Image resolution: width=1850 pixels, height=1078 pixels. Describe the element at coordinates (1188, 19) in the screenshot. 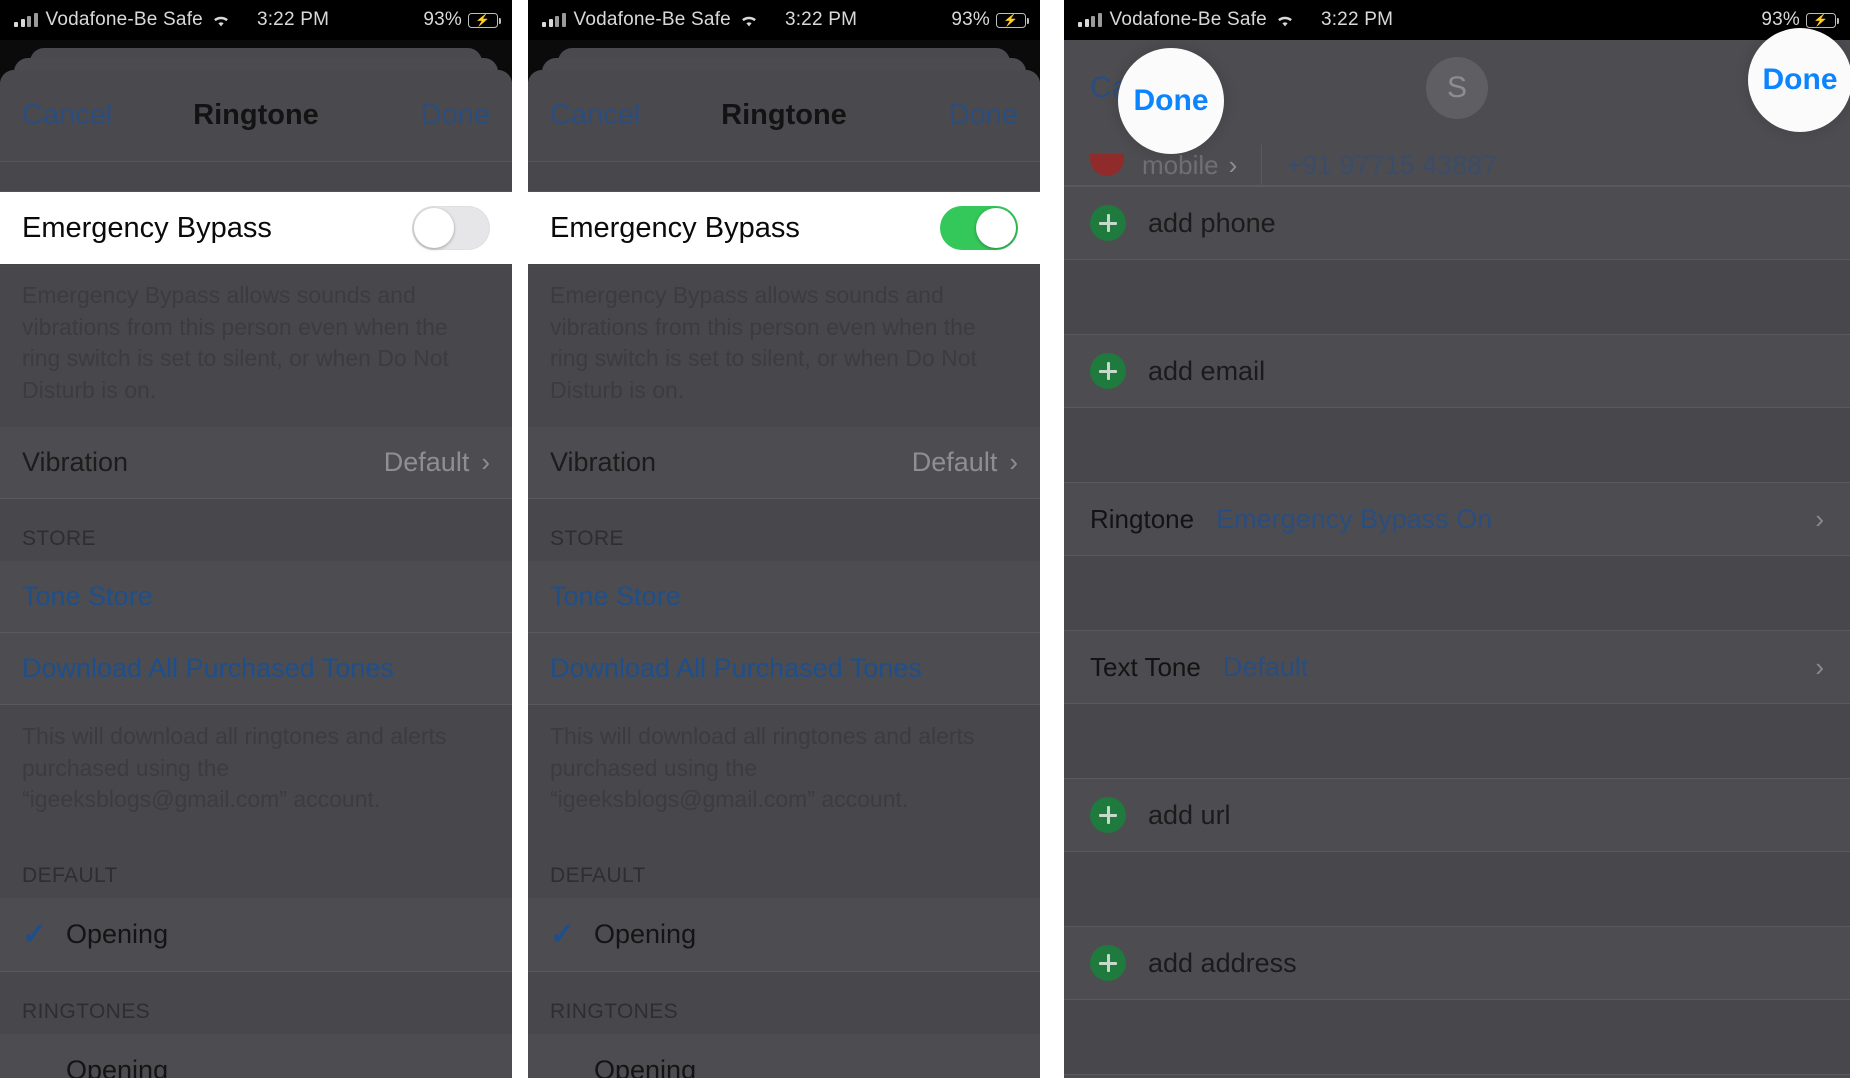

I see `carrier-label: Vodafone-Be Safe` at that location.